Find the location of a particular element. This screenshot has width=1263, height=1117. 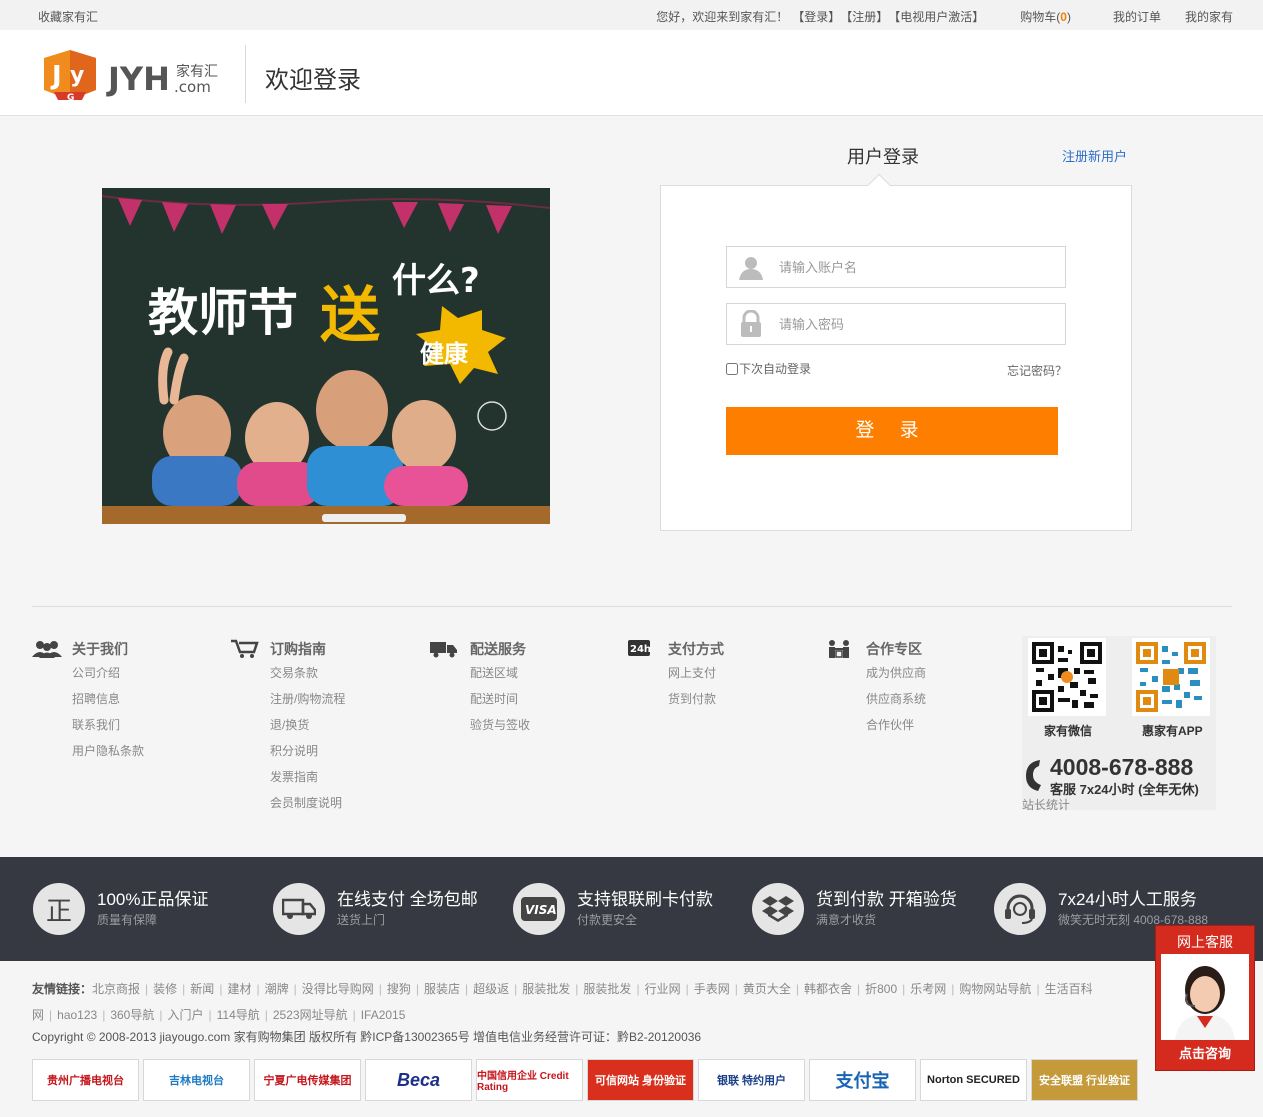

friend-link: 新闻 is located at coordinates (202, 989).